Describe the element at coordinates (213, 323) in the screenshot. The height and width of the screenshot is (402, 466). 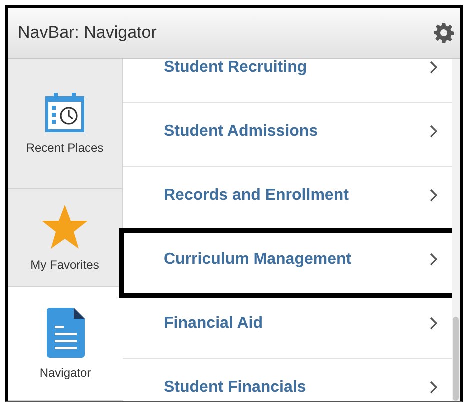
I see `menu-label: Financial Aid` at that location.